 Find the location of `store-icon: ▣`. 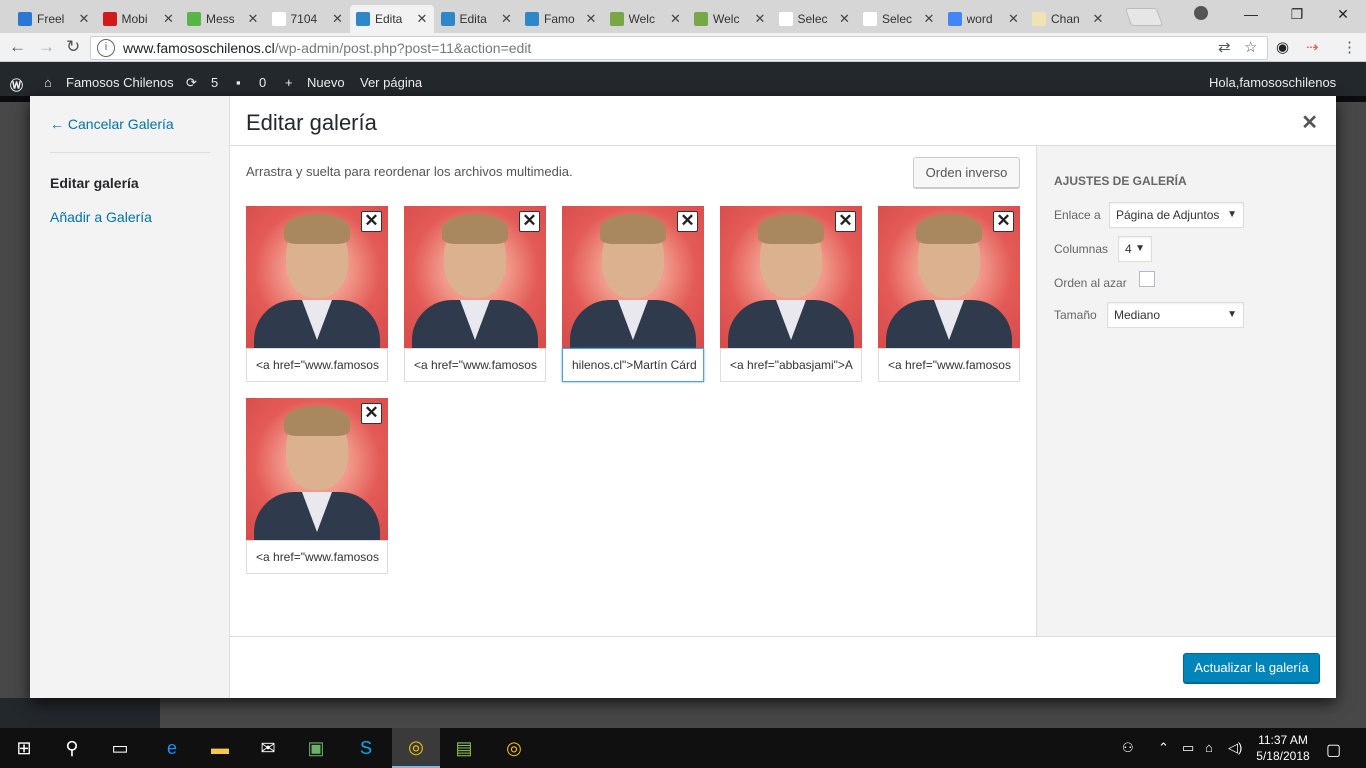

store-icon: ▣ is located at coordinates (316, 748).